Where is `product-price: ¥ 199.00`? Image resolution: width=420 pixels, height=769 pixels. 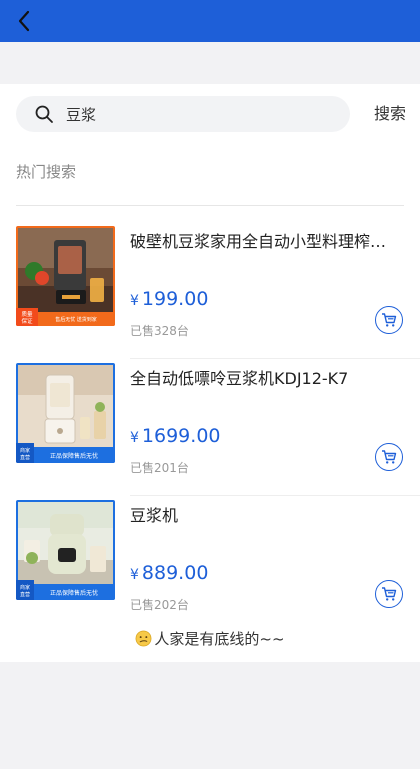
product-price: ¥ 199.00 is located at coordinates (169, 299).